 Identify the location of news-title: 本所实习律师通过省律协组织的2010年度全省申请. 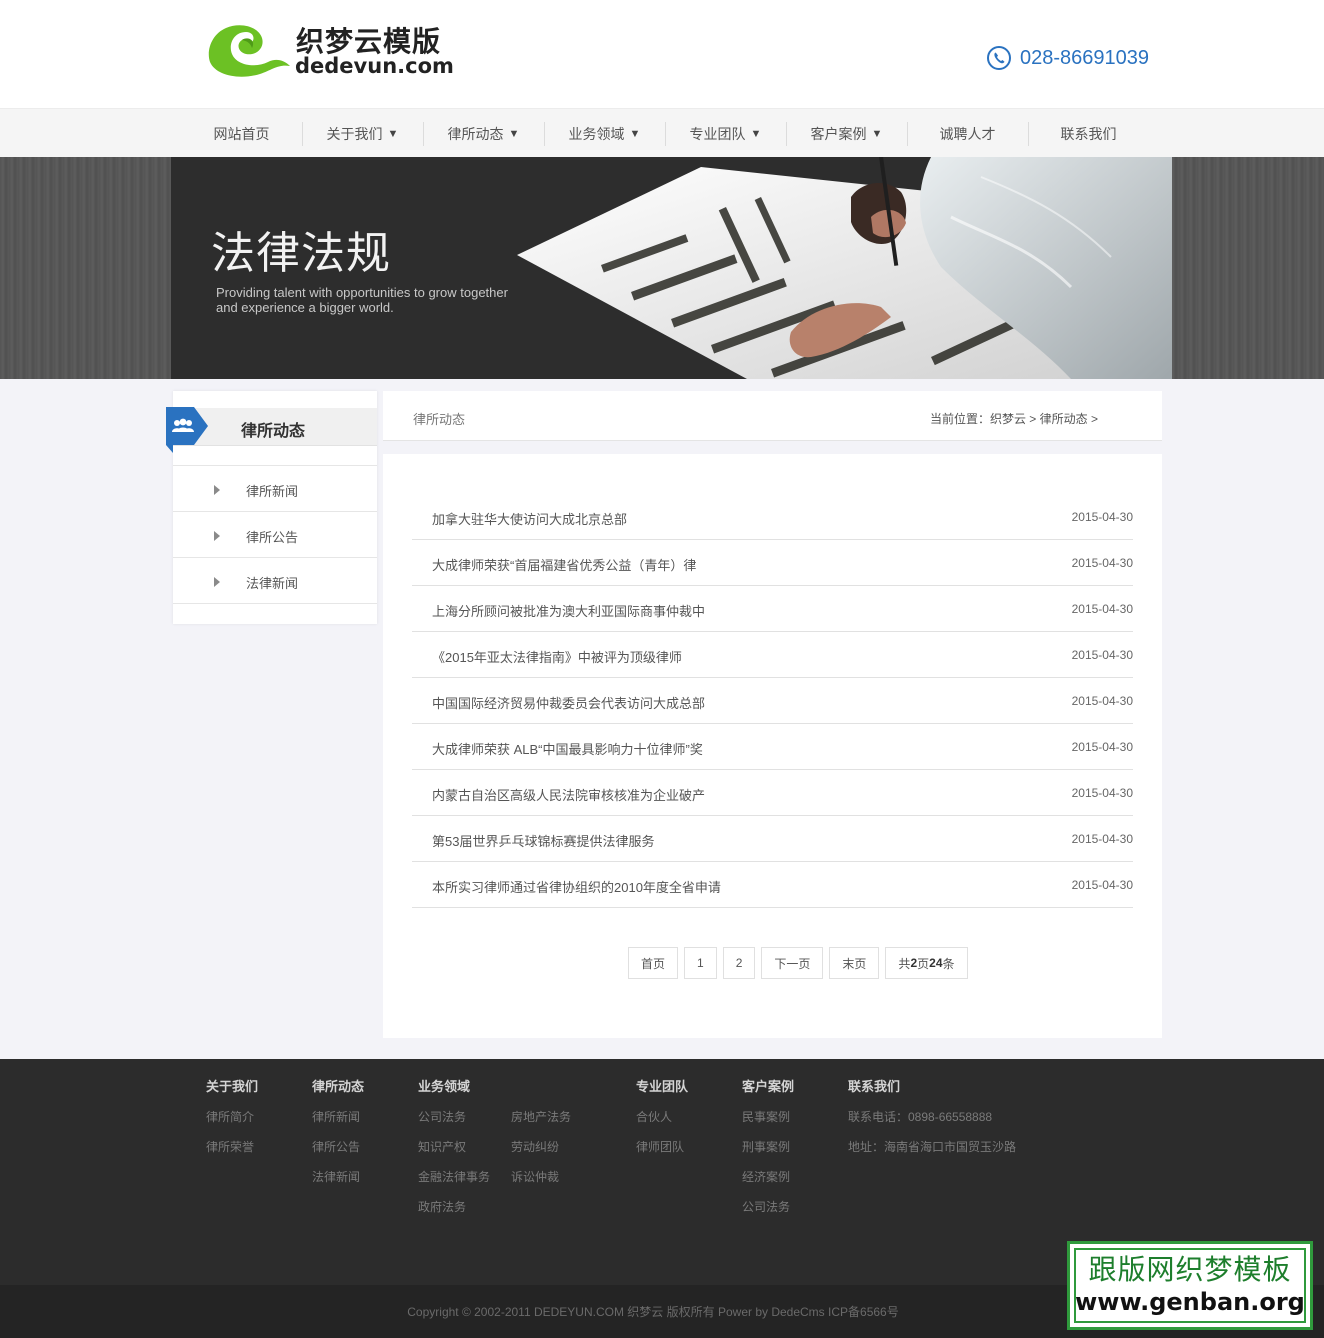
(576, 886).